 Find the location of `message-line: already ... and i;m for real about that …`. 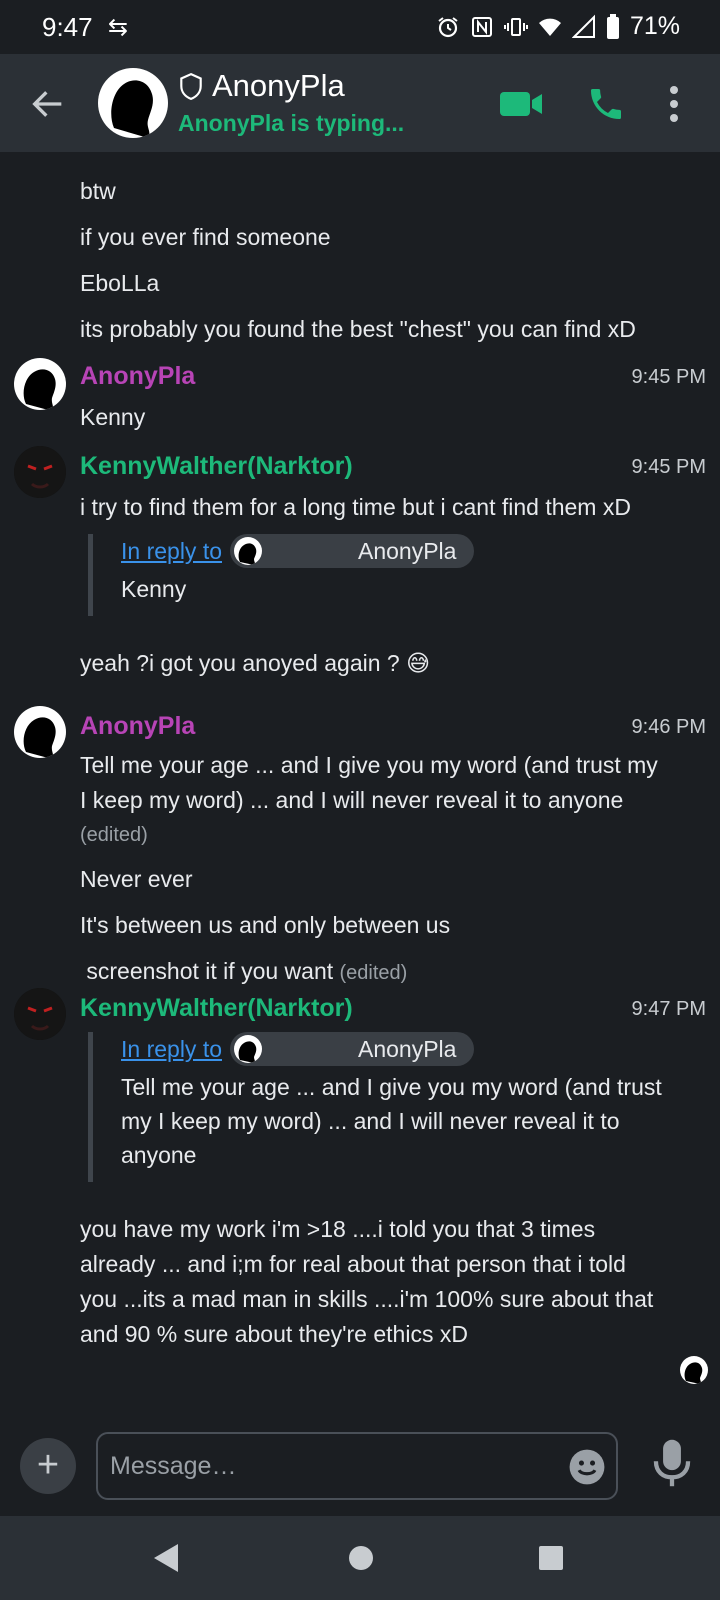

message-line: already ... and i;m for real about that … is located at coordinates (353, 1264).